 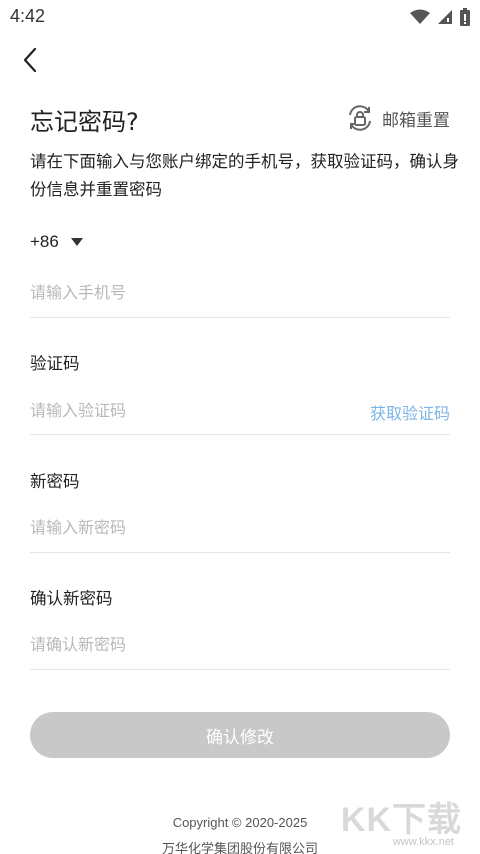 What do you see at coordinates (240, 552) in the screenshot?
I see `new-password-divider` at bounding box center [240, 552].